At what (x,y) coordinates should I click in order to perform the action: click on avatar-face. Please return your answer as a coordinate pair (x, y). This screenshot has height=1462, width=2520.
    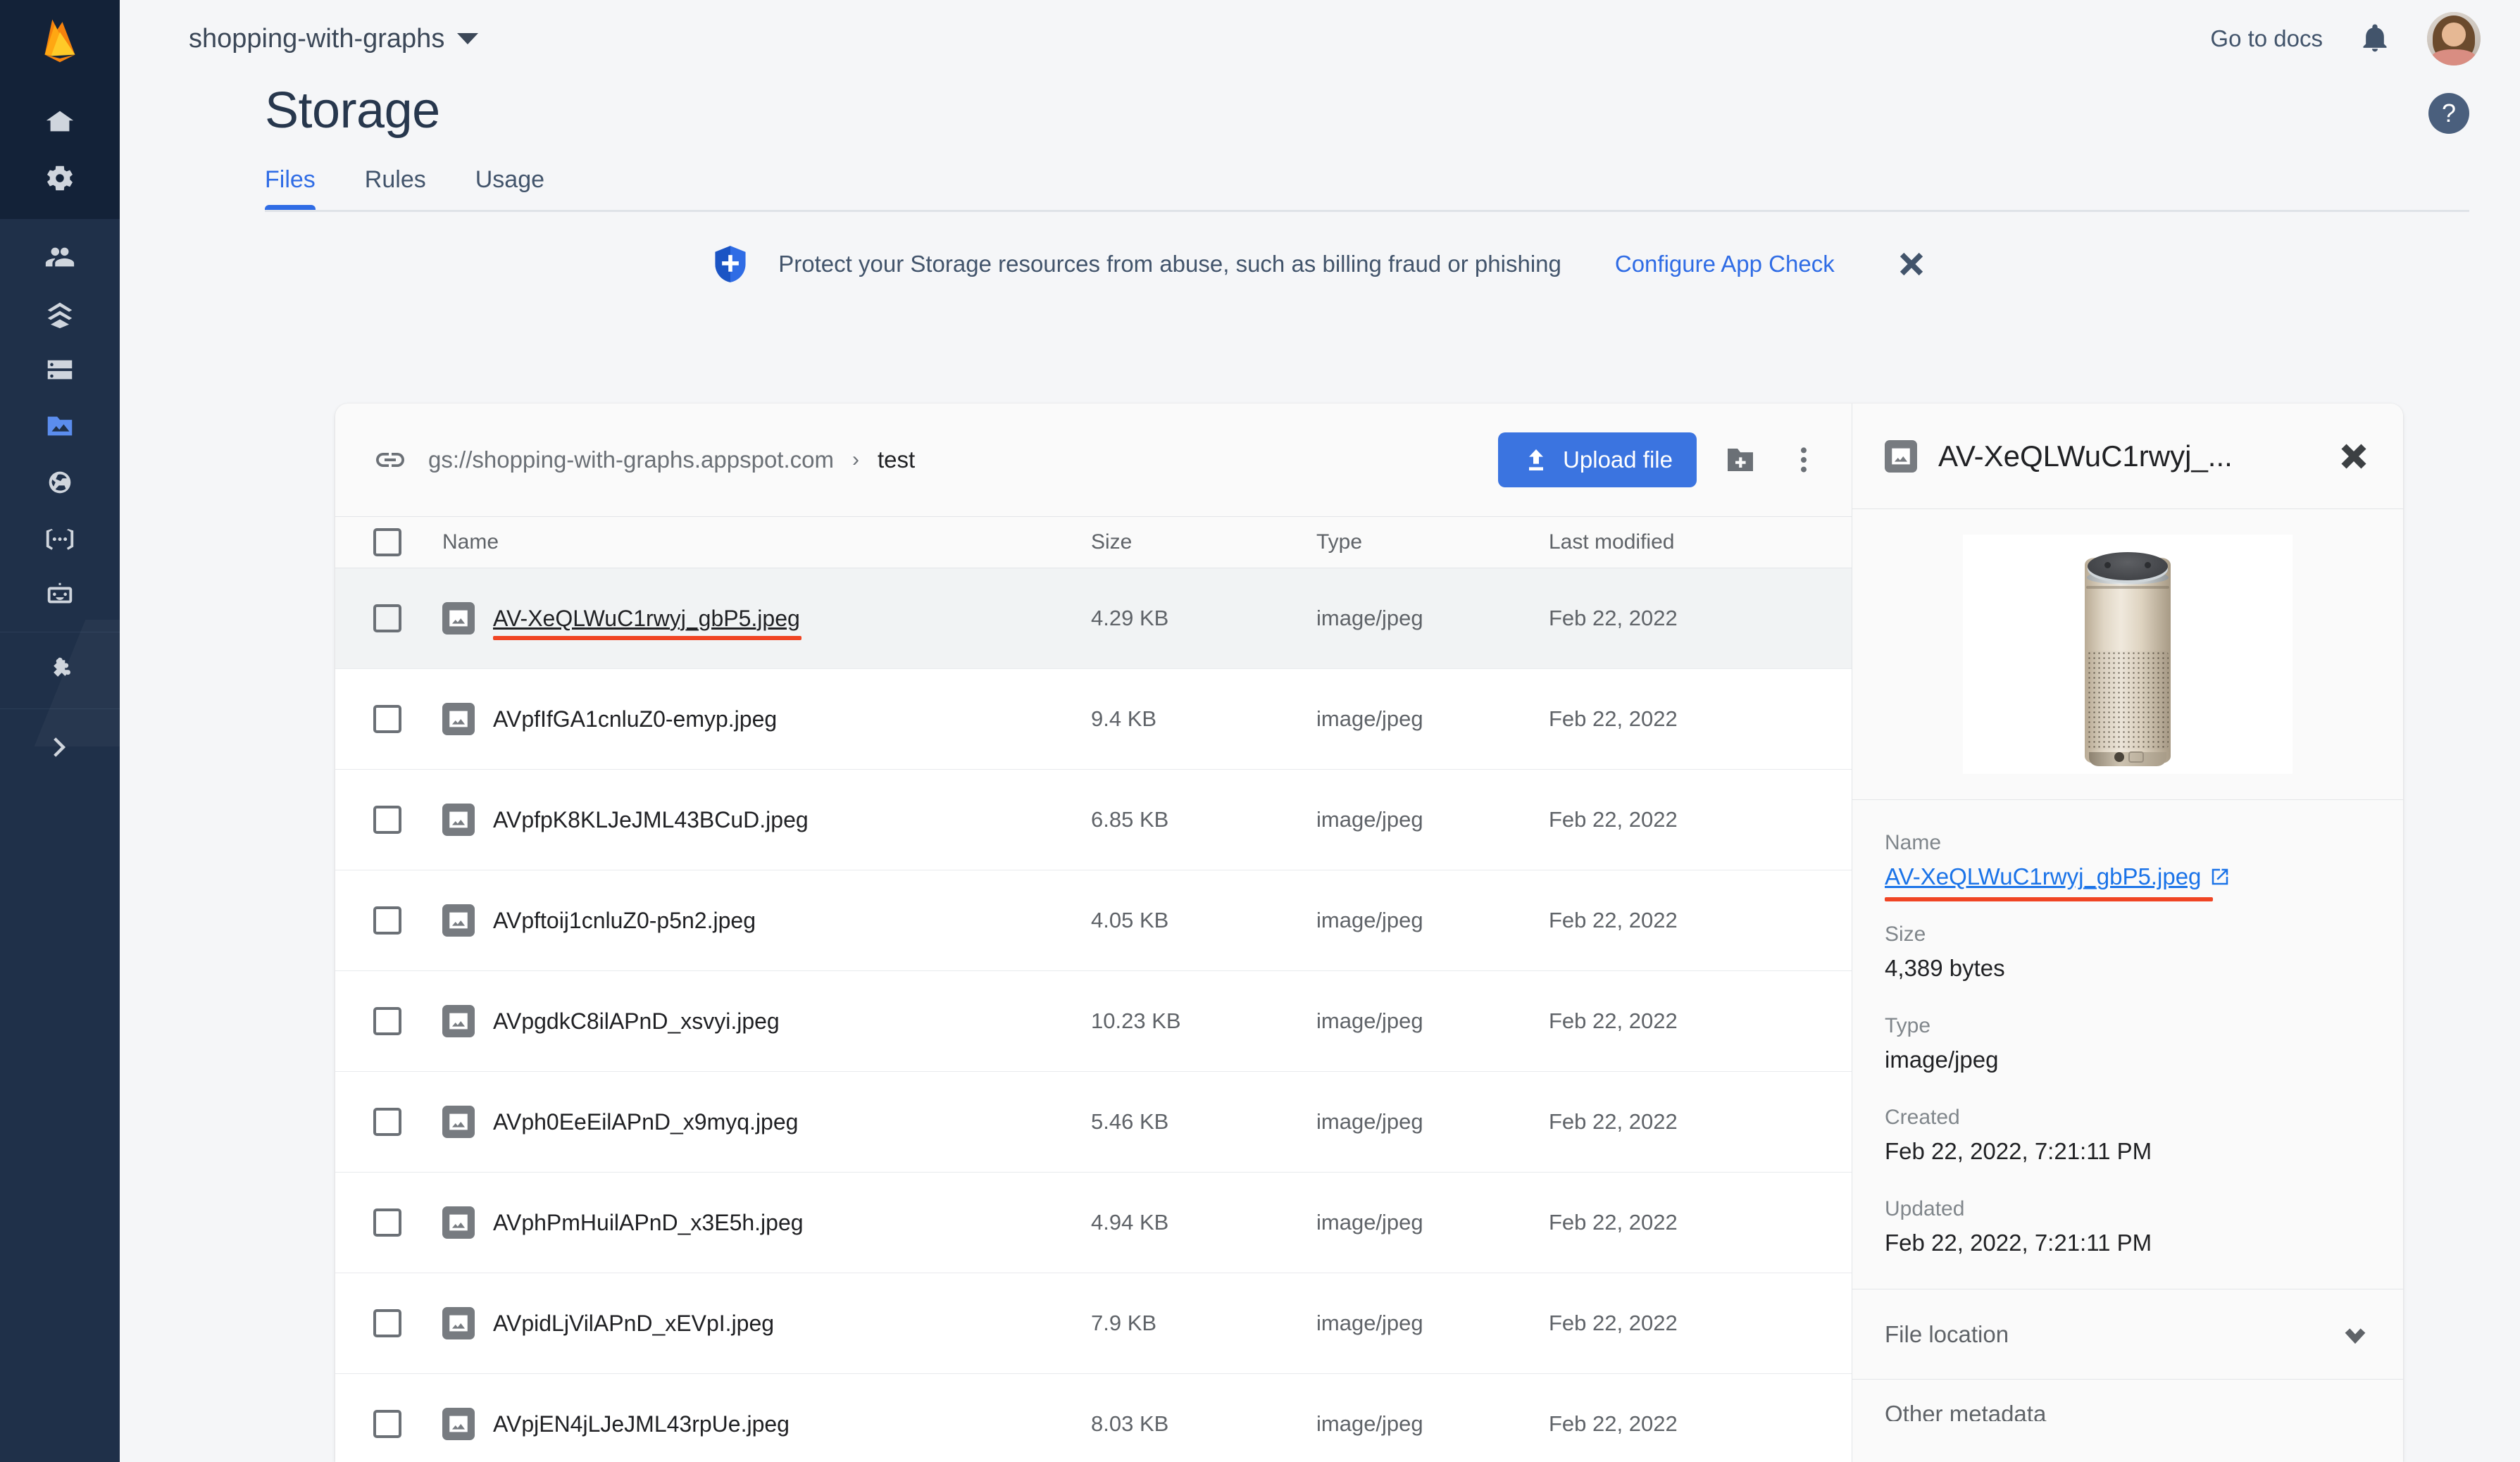
    Looking at the image, I should click on (2454, 34).